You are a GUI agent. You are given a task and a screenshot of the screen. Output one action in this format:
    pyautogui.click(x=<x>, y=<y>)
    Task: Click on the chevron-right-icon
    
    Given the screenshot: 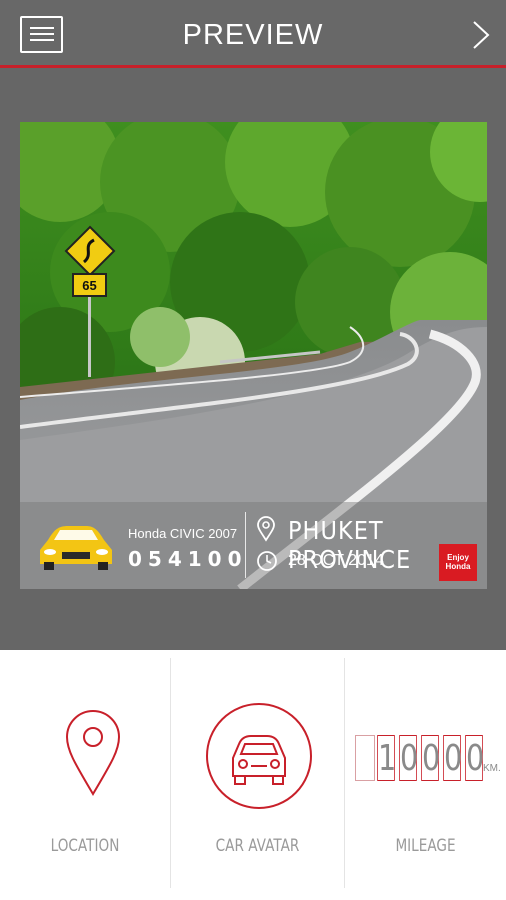 What is the action you would take?
    pyautogui.click(x=481, y=35)
    